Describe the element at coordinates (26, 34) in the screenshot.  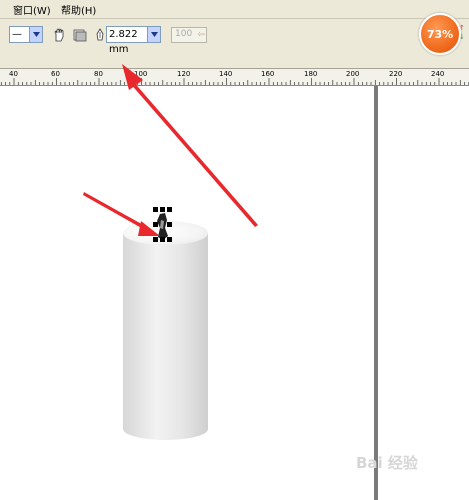
I see `line-style-dropdown: —` at that location.